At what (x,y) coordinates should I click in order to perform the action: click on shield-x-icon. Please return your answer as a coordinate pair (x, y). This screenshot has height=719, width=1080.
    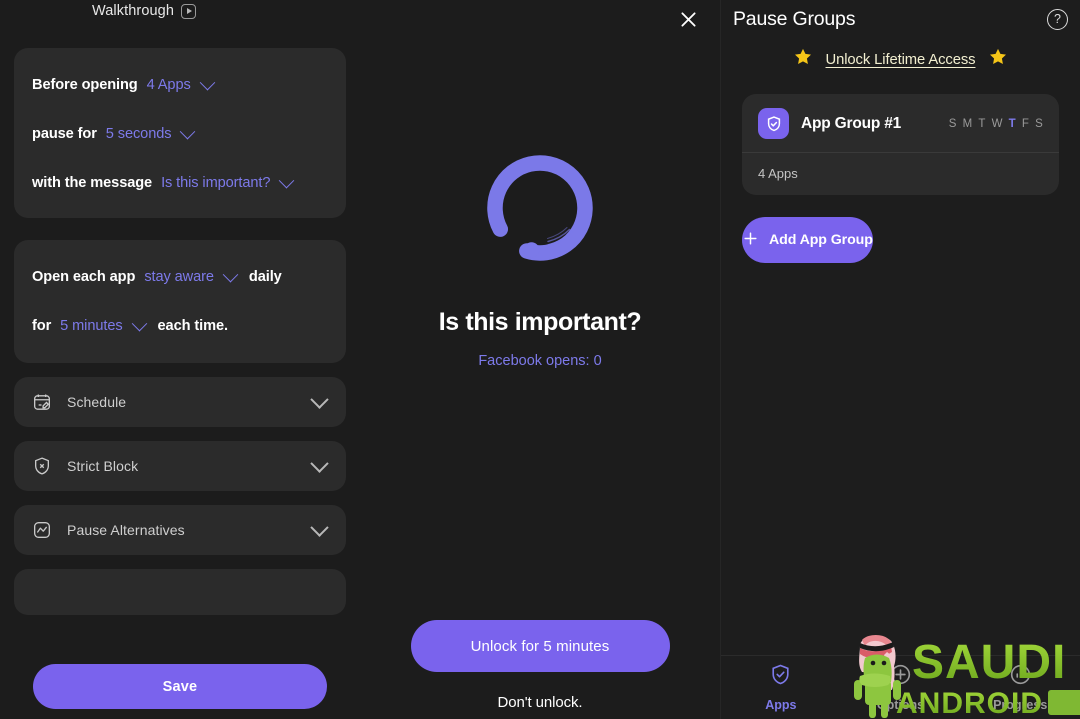
    Looking at the image, I should click on (42, 466).